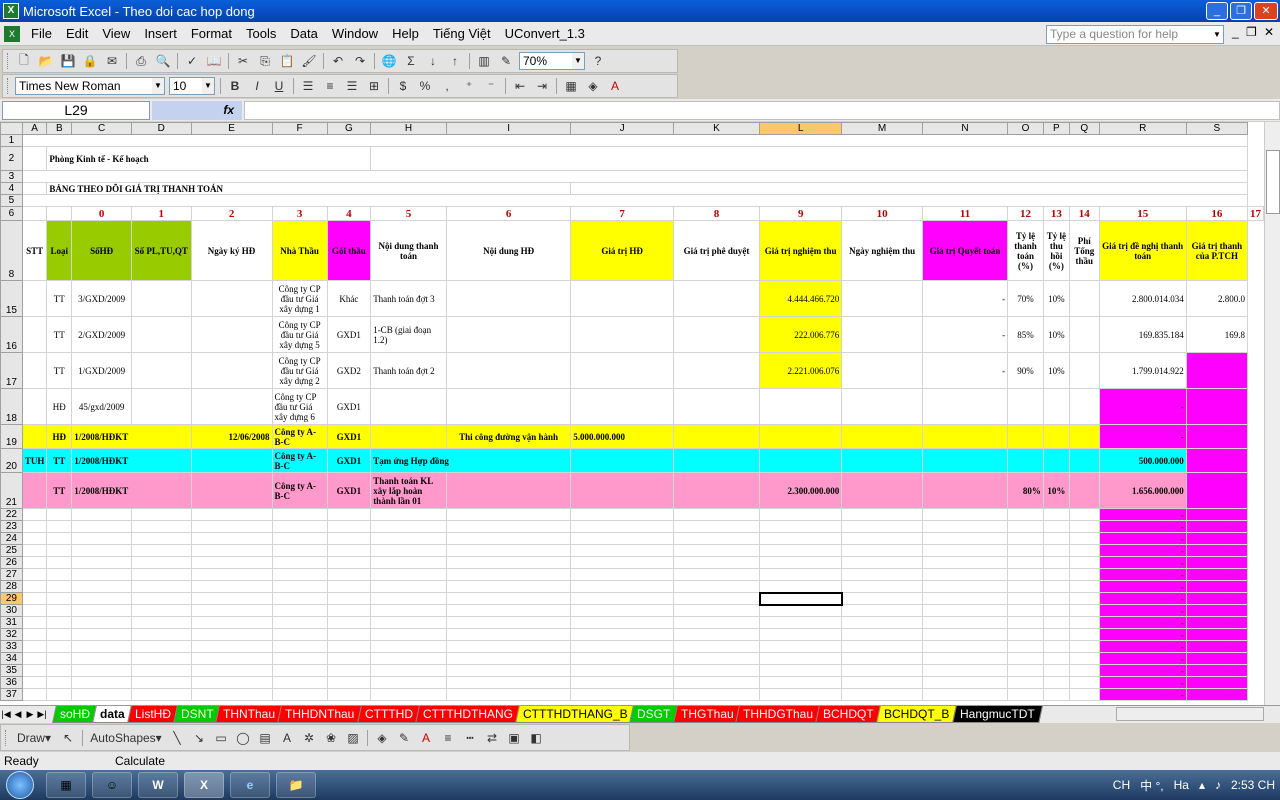 The height and width of the screenshot is (800, 1280). Describe the element at coordinates (1217, 128) in the screenshot. I see `col-header: S` at that location.